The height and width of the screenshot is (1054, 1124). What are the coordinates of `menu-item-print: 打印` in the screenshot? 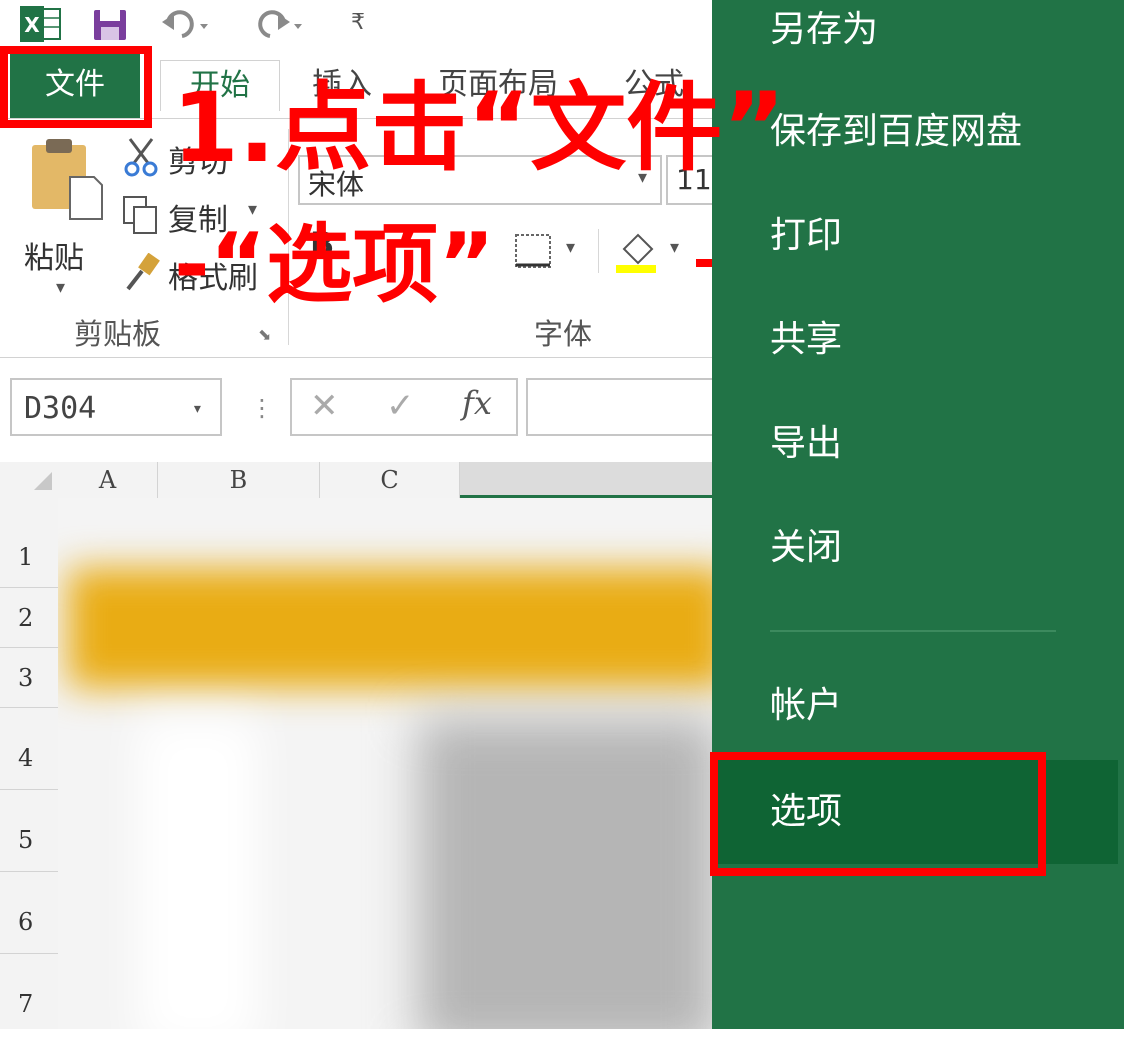 It's located at (915, 236).